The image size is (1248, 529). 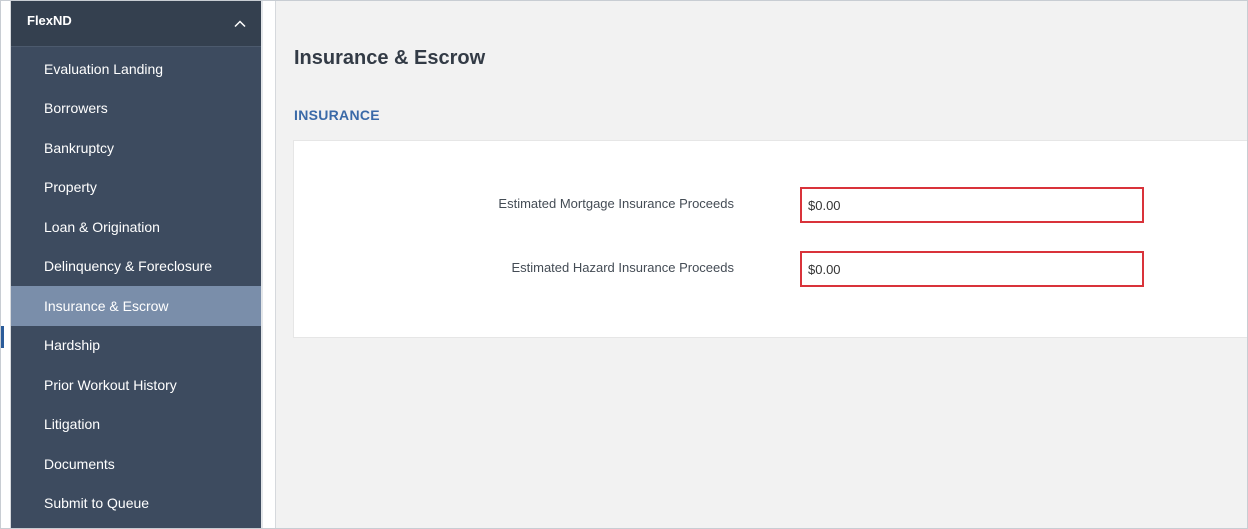 What do you see at coordinates (972, 205) in the screenshot?
I see `mortgage-insurance-proceeds-input` at bounding box center [972, 205].